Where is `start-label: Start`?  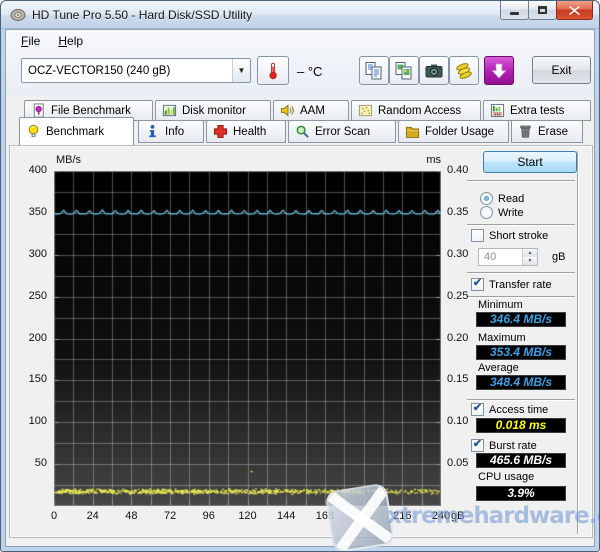
start-label: Start is located at coordinates (530, 162).